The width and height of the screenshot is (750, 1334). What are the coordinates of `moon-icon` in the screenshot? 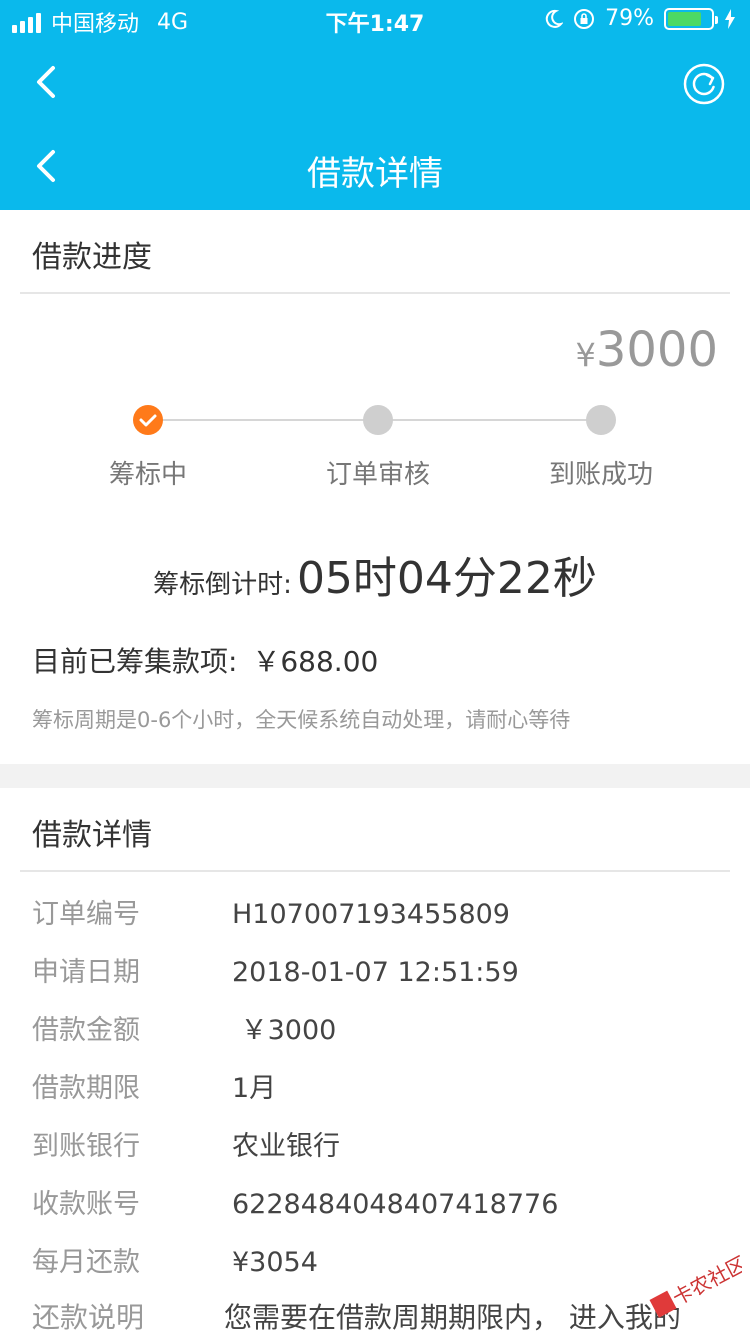 It's located at (554, 18).